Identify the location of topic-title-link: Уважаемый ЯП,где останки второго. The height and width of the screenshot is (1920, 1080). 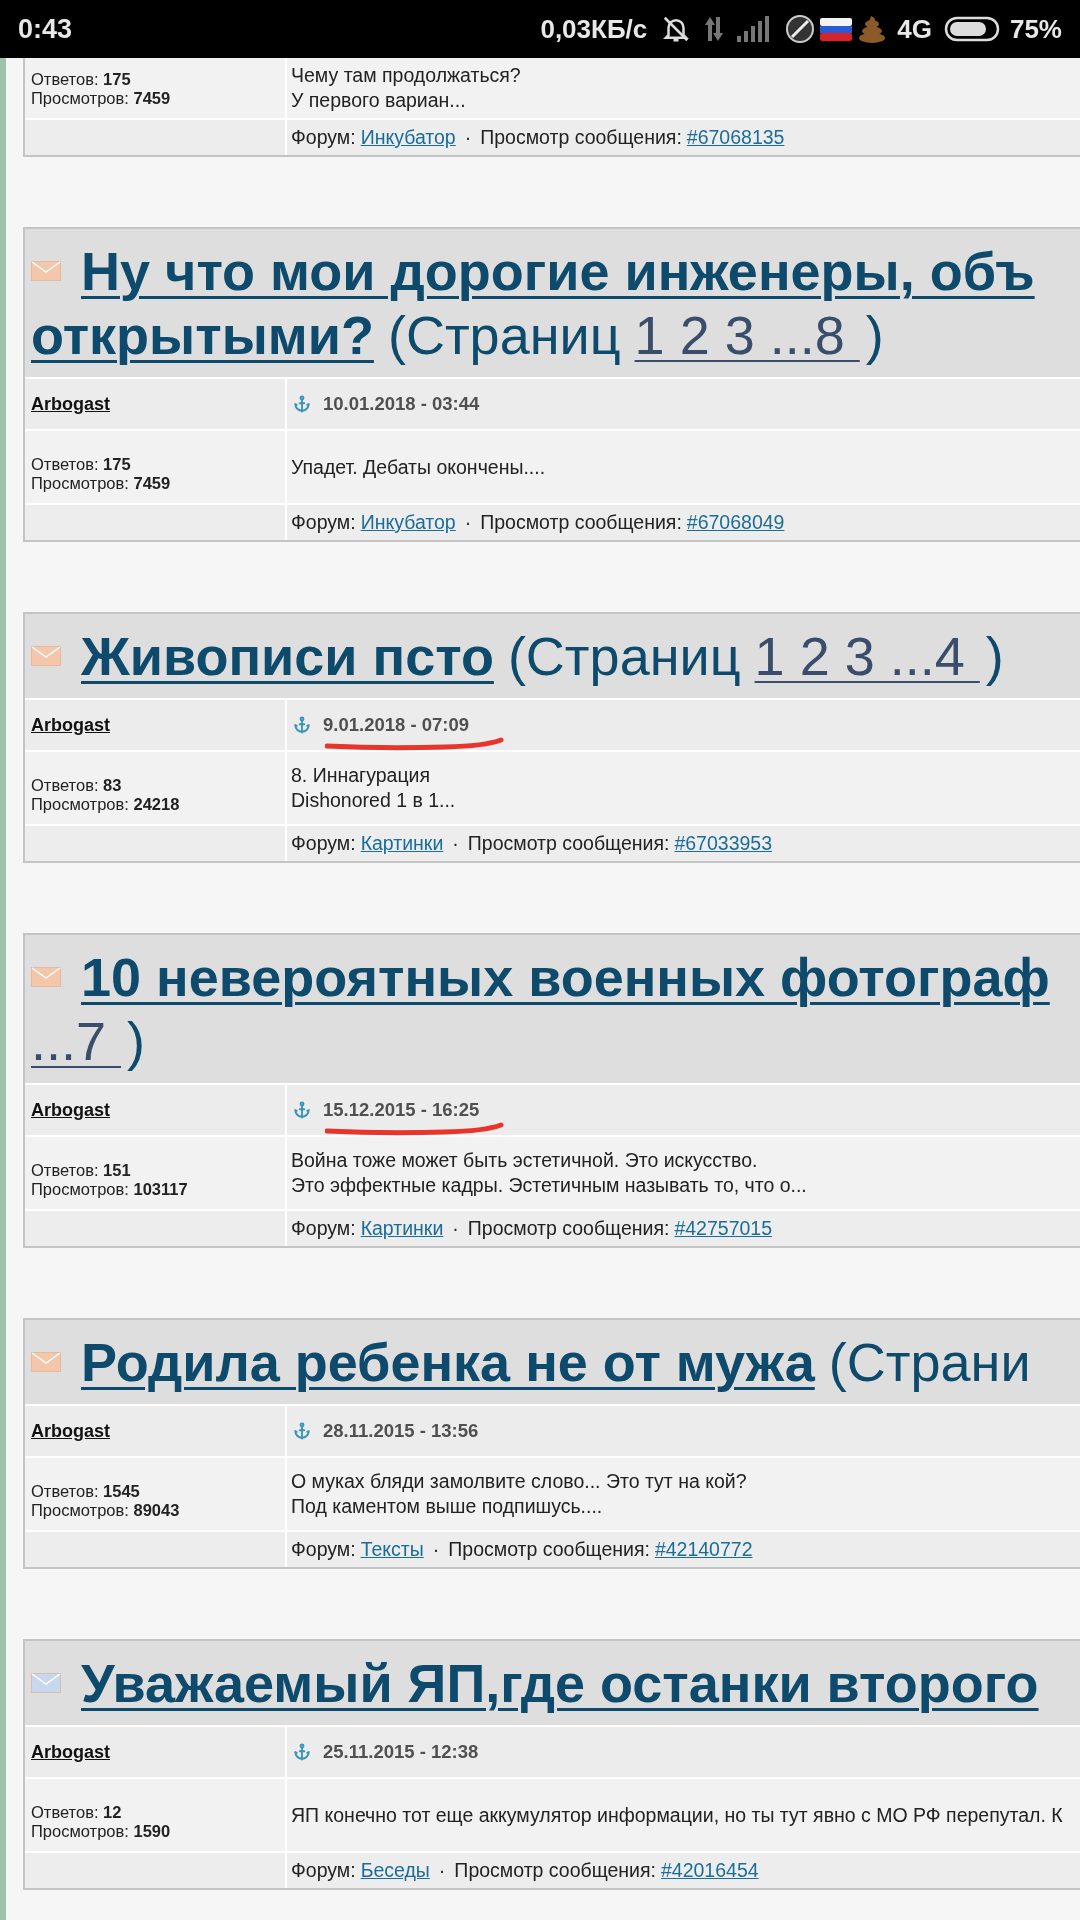
(560, 1683).